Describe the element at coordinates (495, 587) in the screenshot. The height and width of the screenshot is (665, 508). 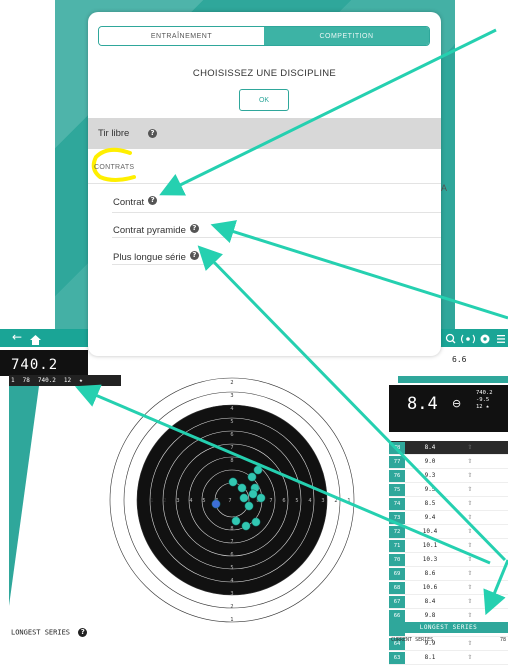
I see `arrow-right-list` at that location.